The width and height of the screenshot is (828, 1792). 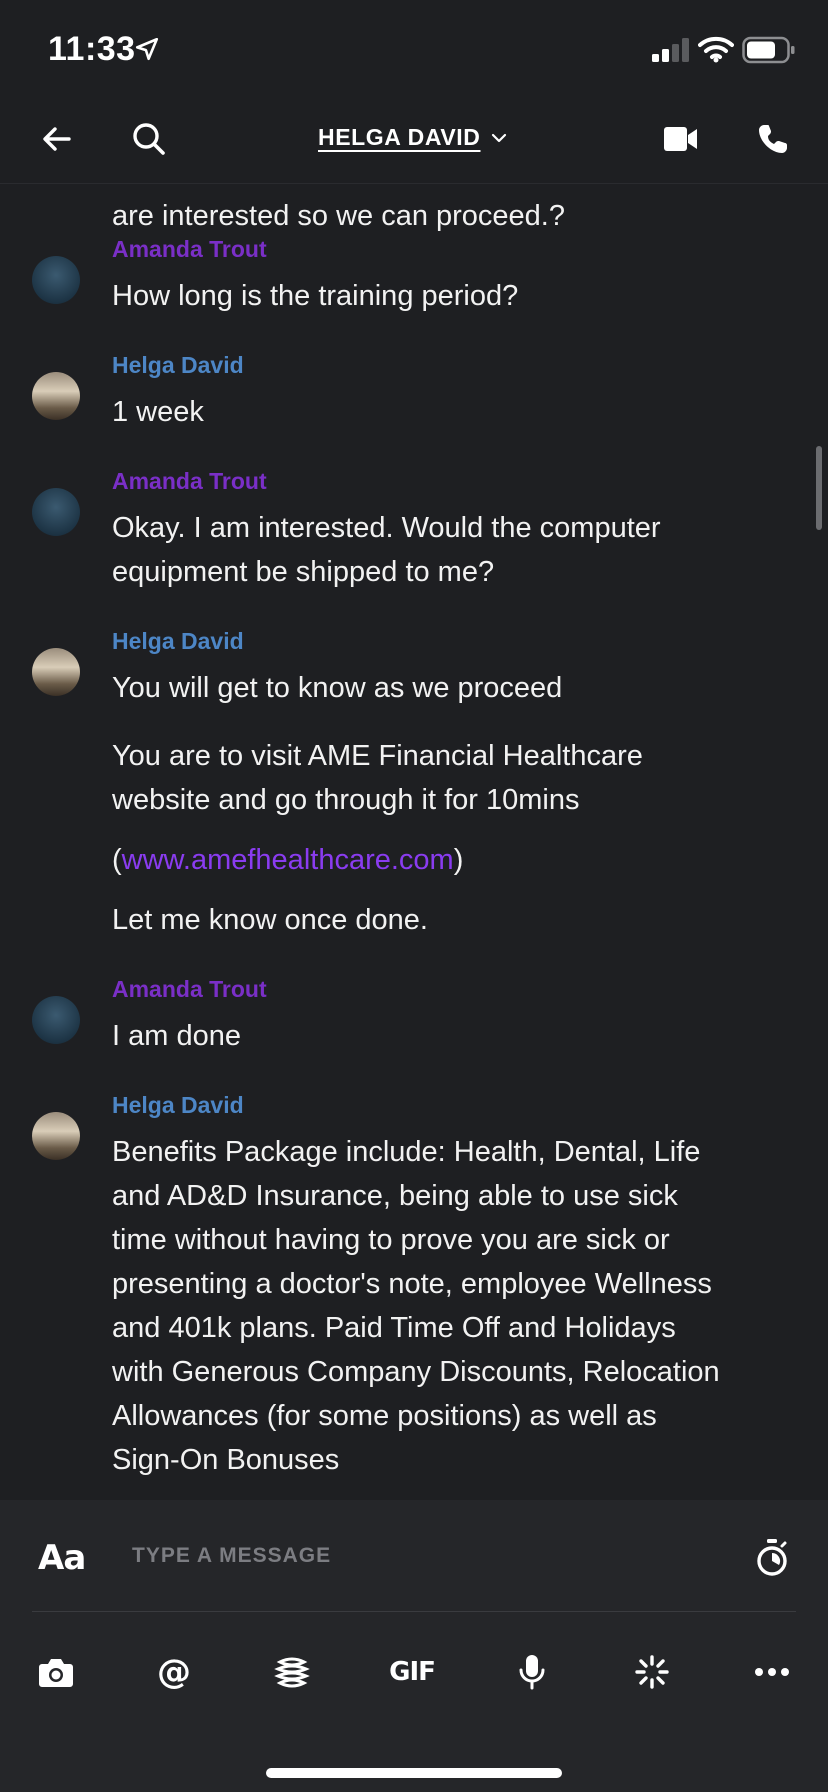 I want to click on text-format-button: Aa, so click(x=62, y=1558).